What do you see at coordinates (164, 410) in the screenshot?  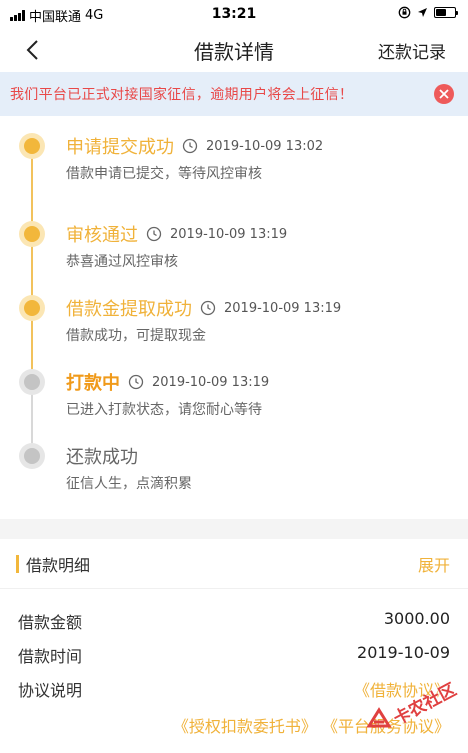 I see `step-desc: 已进入打款状态，请您耐心等待` at bounding box center [164, 410].